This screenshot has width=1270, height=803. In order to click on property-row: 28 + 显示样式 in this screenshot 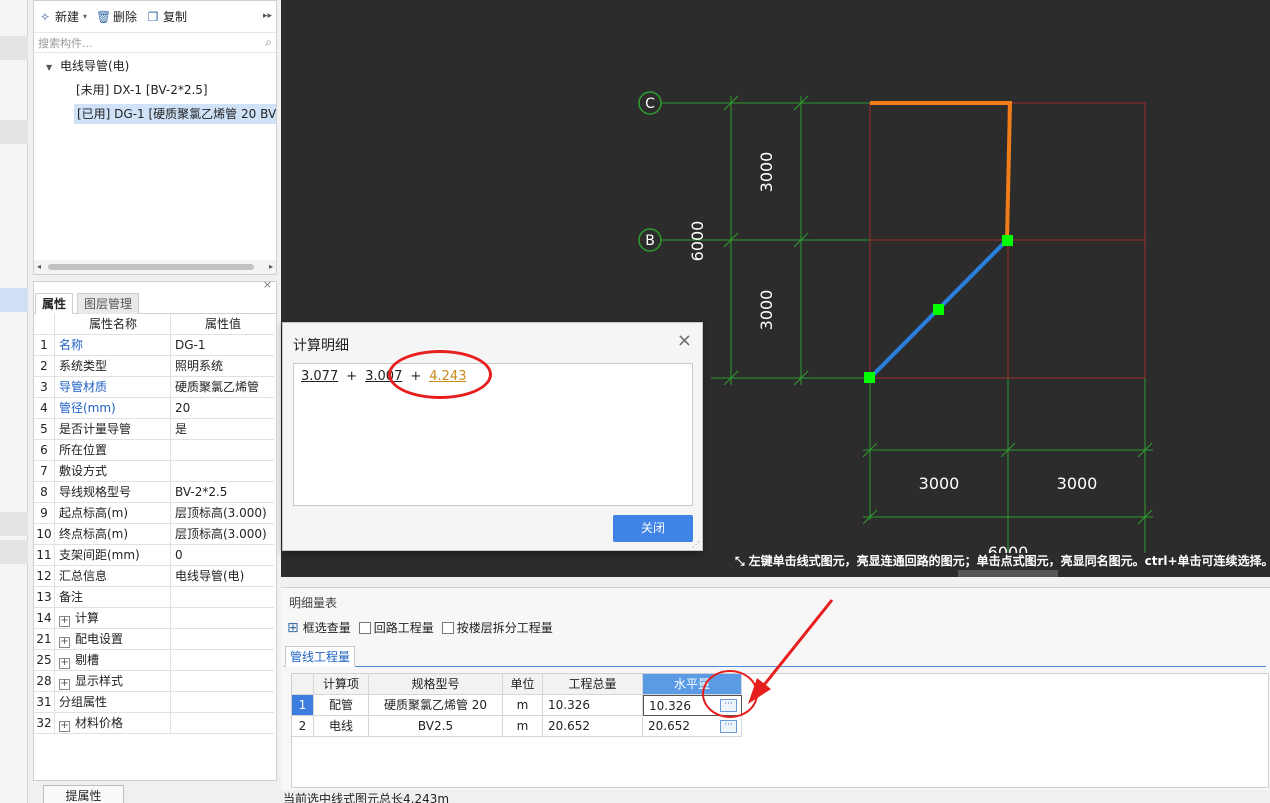, I will do `click(154, 681)`.